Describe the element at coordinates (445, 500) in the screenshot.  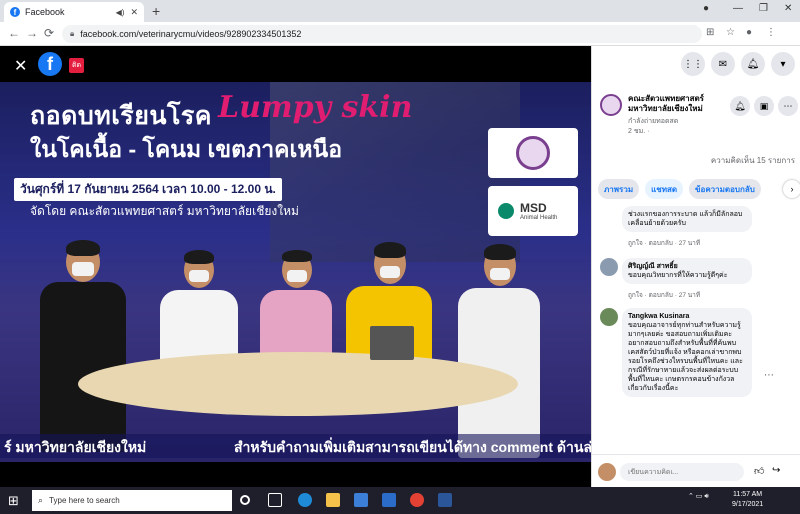
I see `word-icon` at that location.